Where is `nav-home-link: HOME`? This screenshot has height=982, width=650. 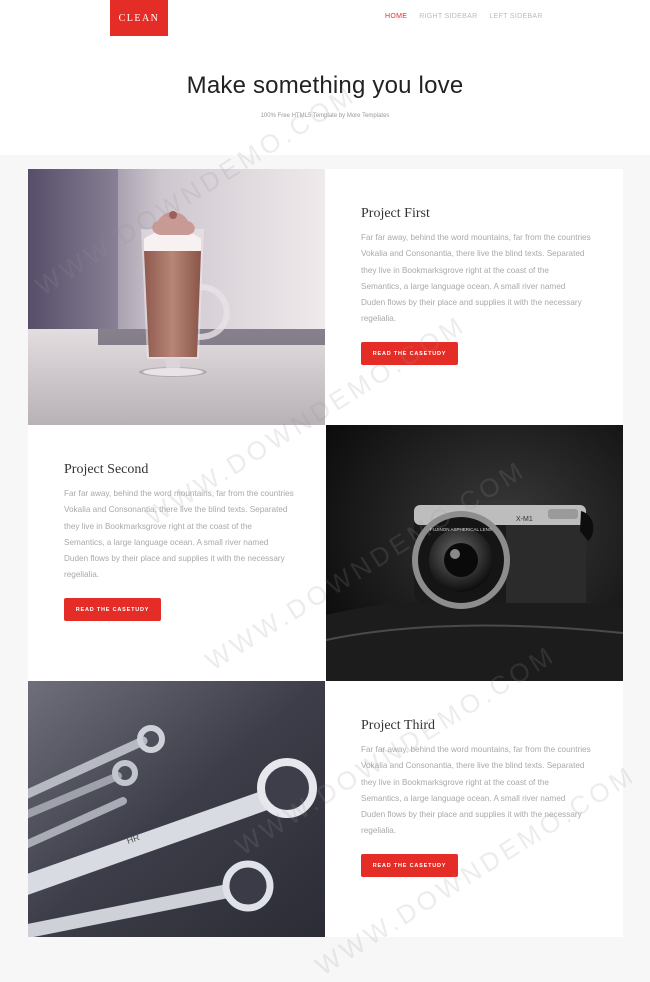
nav-home-link: HOME is located at coordinates (396, 16).